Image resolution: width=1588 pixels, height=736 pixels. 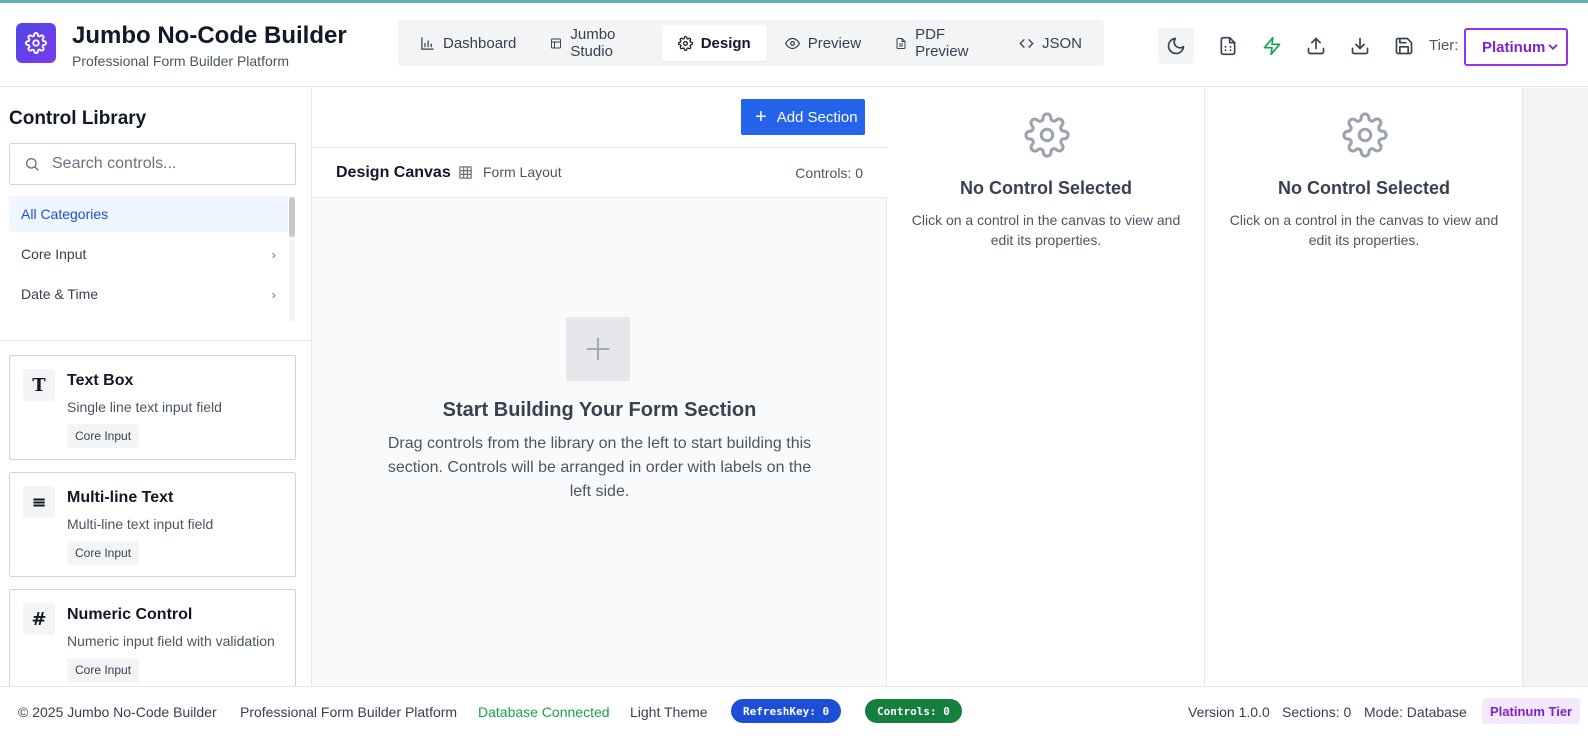 What do you see at coordinates (39, 502) in the screenshot?
I see `align-left-icon: ≡` at bounding box center [39, 502].